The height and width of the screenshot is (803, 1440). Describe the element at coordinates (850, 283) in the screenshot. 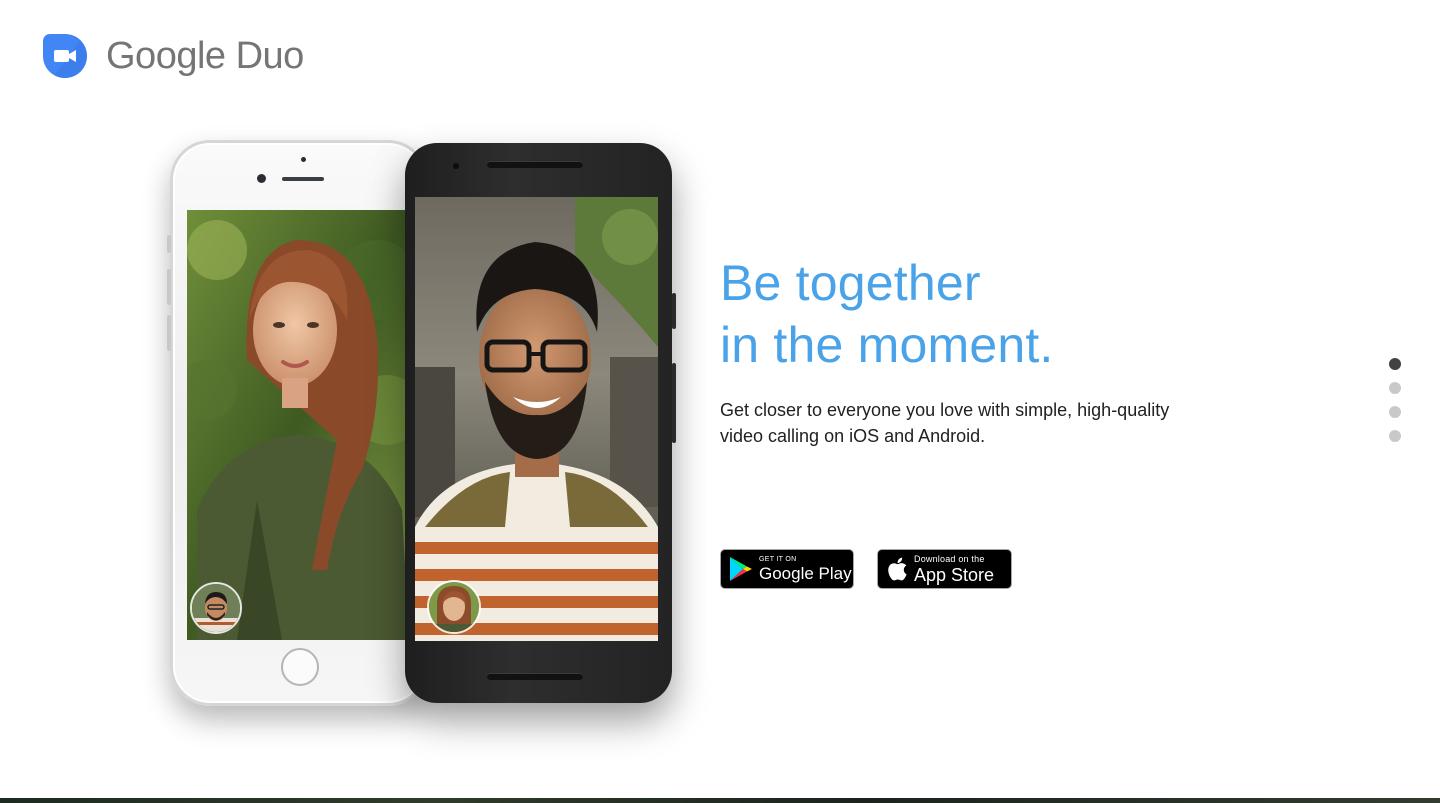

I see `hero-title-line-1: Be together` at that location.